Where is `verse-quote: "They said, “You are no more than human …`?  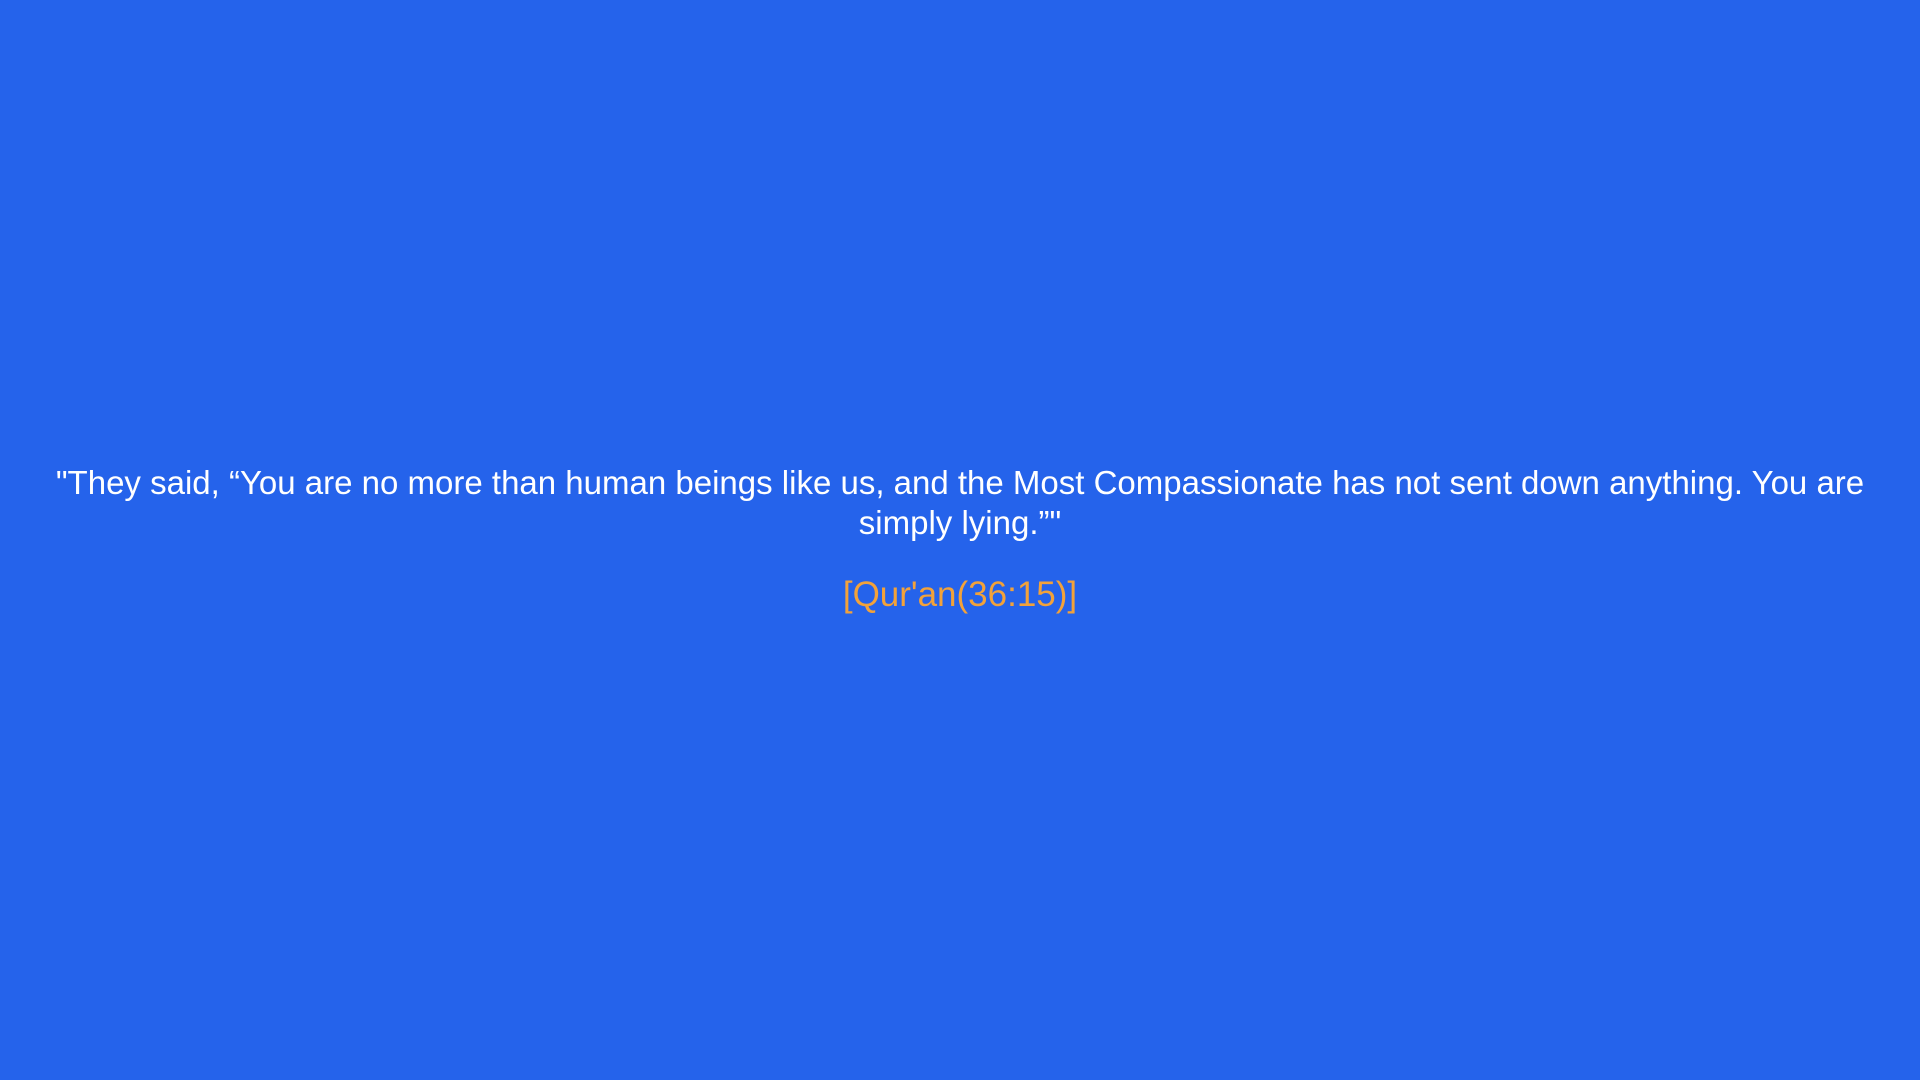
verse-quote: "They said, “You are no more than human … is located at coordinates (960, 502).